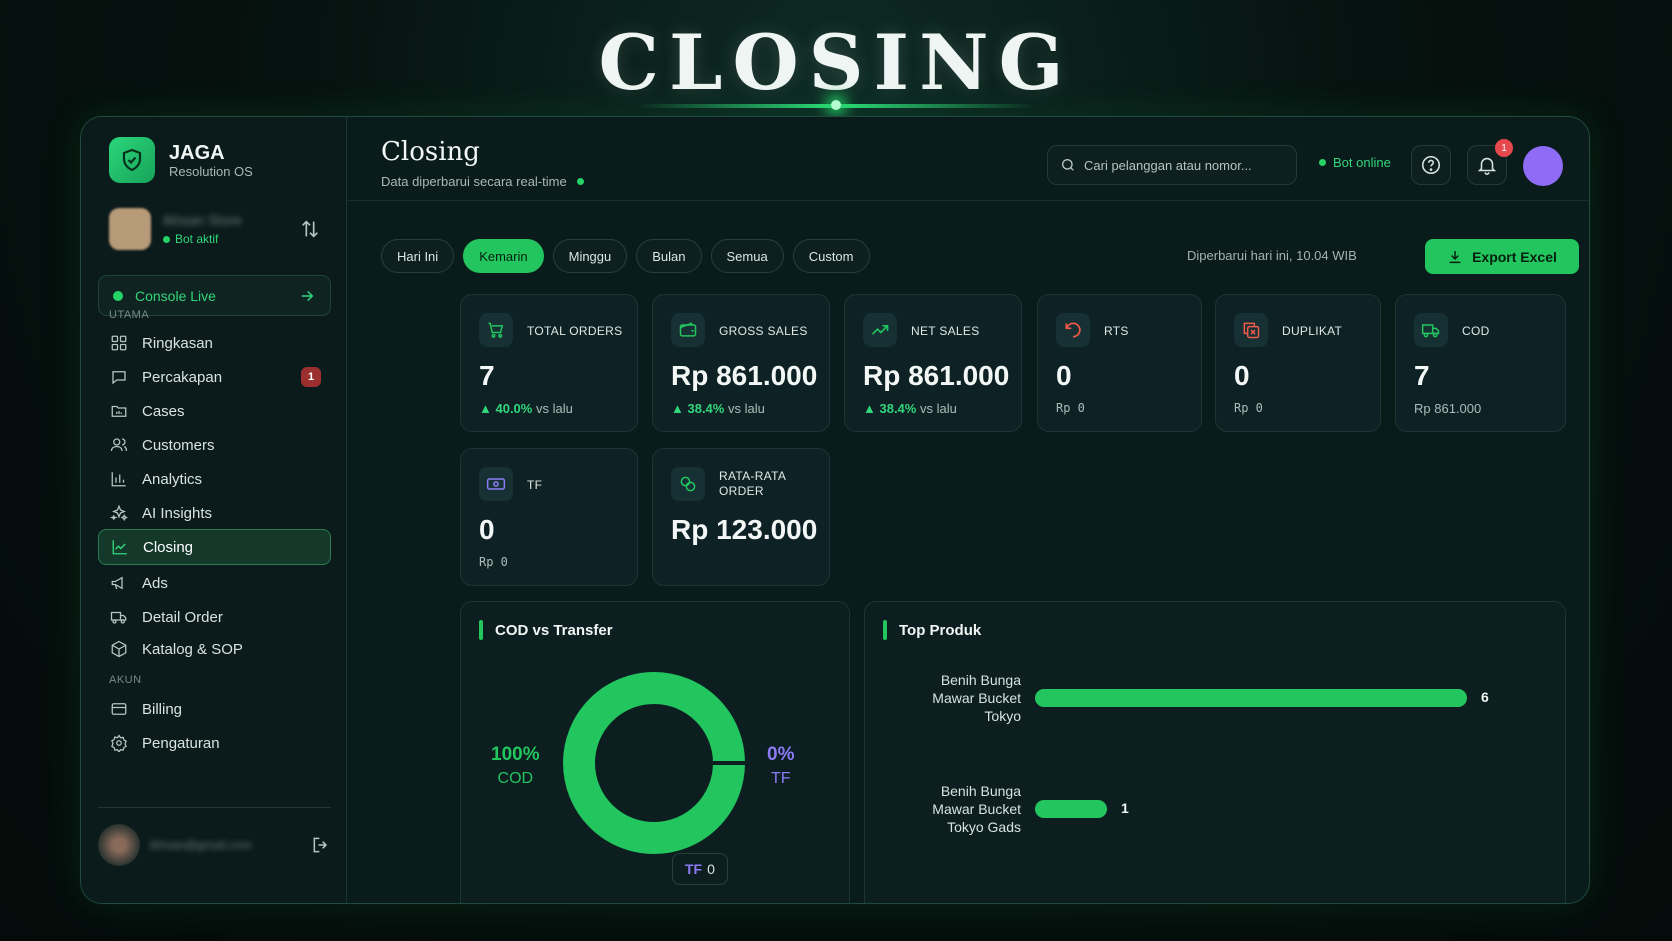 The height and width of the screenshot is (941, 1672). I want to click on metric-card-rts: RTS 0 Rp 0, so click(1119, 363).